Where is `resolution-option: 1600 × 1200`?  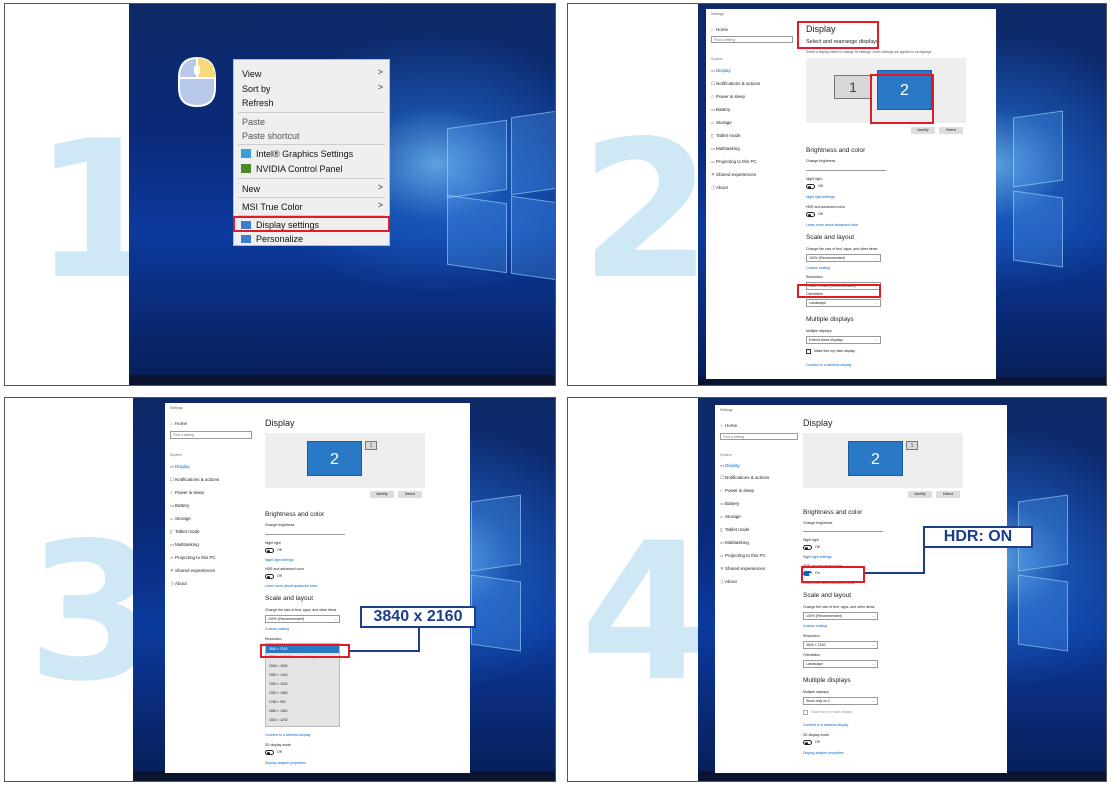
resolution-option: 1600 × 1200 is located at coordinates (278, 720).